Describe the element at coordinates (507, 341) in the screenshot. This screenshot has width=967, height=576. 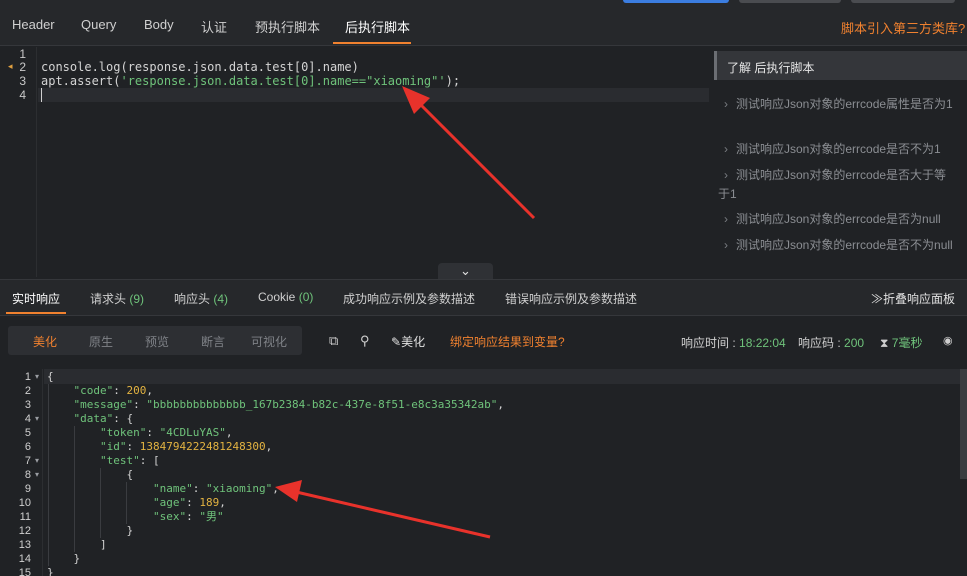
I see `bind-result-to-variable-link: 绑定响应结果到变量?` at that location.